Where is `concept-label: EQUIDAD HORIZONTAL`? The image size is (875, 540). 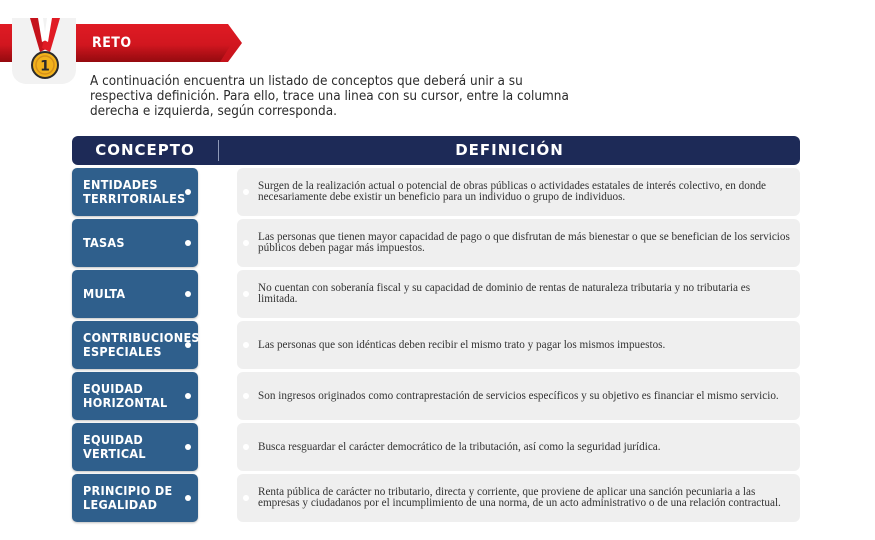
concept-label: EQUIDAD HORIZONTAL is located at coordinates (125, 395).